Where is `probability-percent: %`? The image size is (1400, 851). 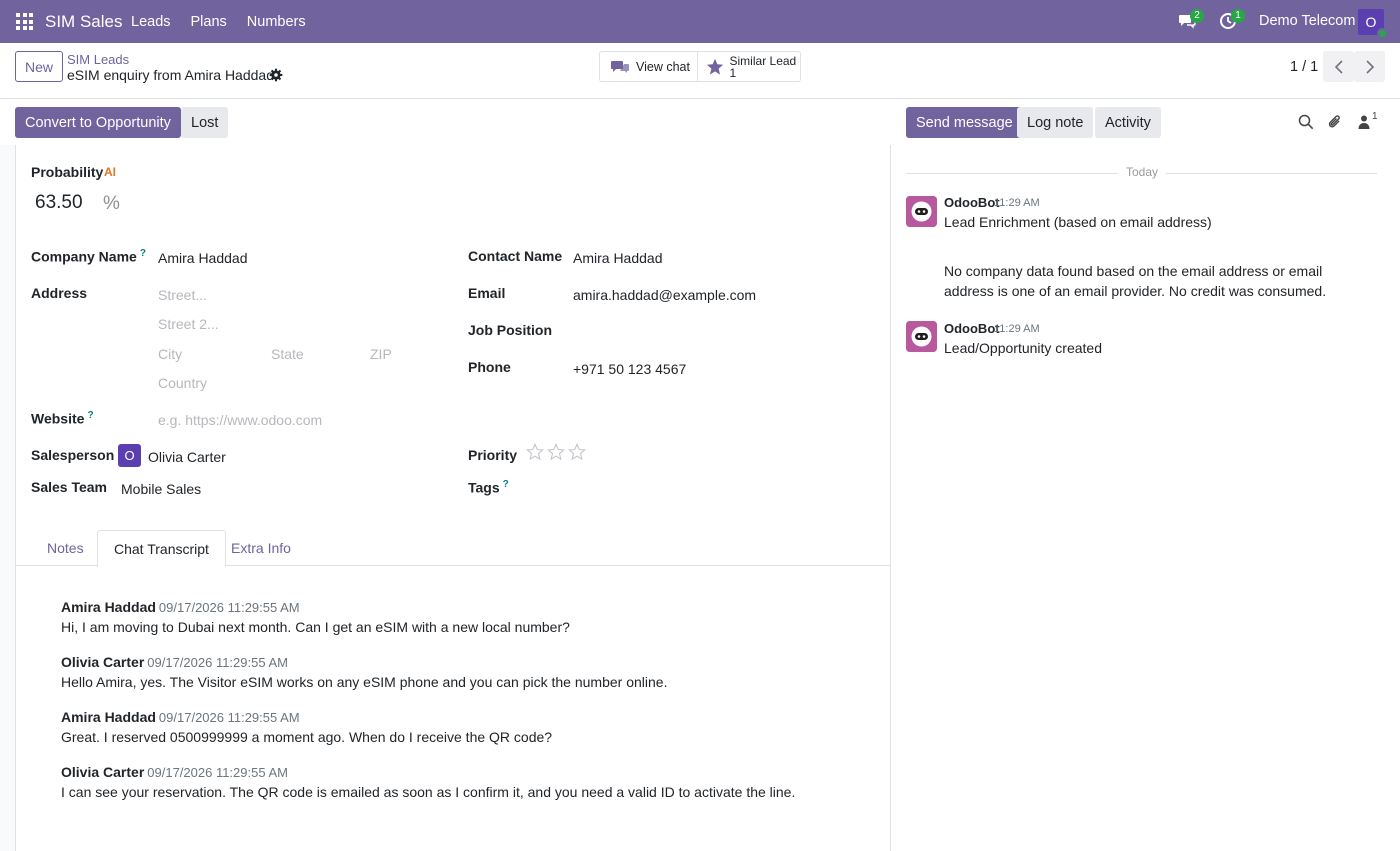
probability-percent: % is located at coordinates (111, 203).